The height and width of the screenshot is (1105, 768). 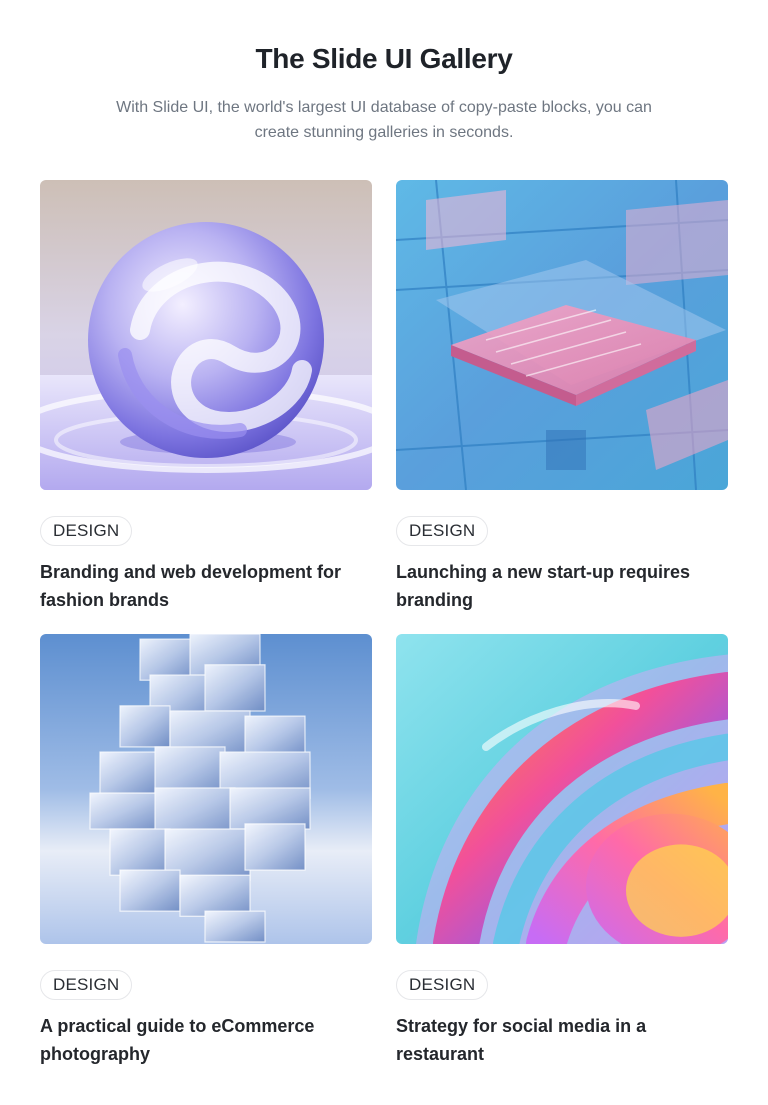 I want to click on iridescent-swirl-image, so click(x=562, y=789).